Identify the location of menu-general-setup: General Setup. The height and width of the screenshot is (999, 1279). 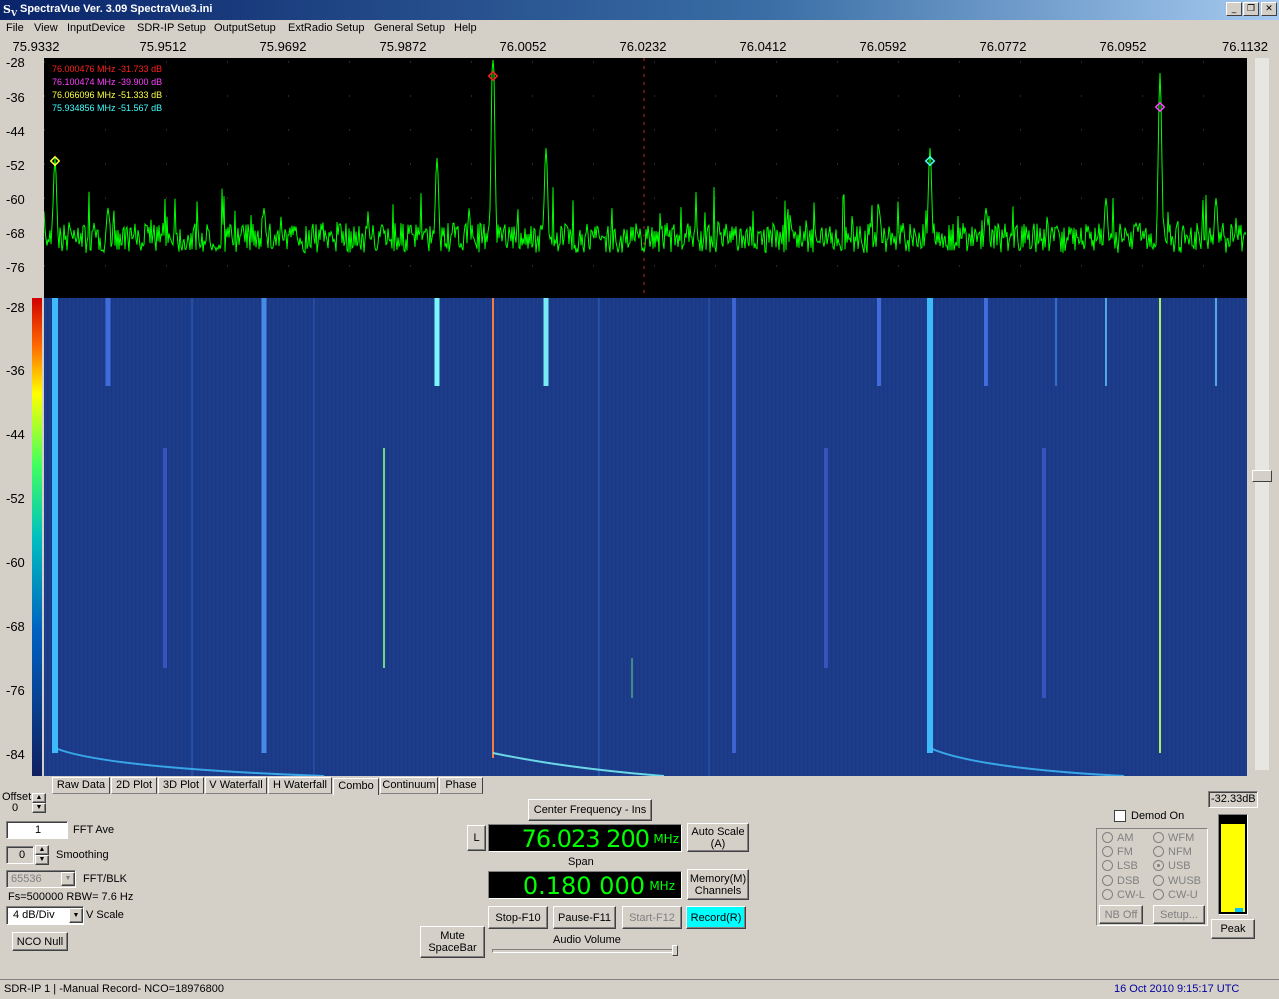
(409, 28).